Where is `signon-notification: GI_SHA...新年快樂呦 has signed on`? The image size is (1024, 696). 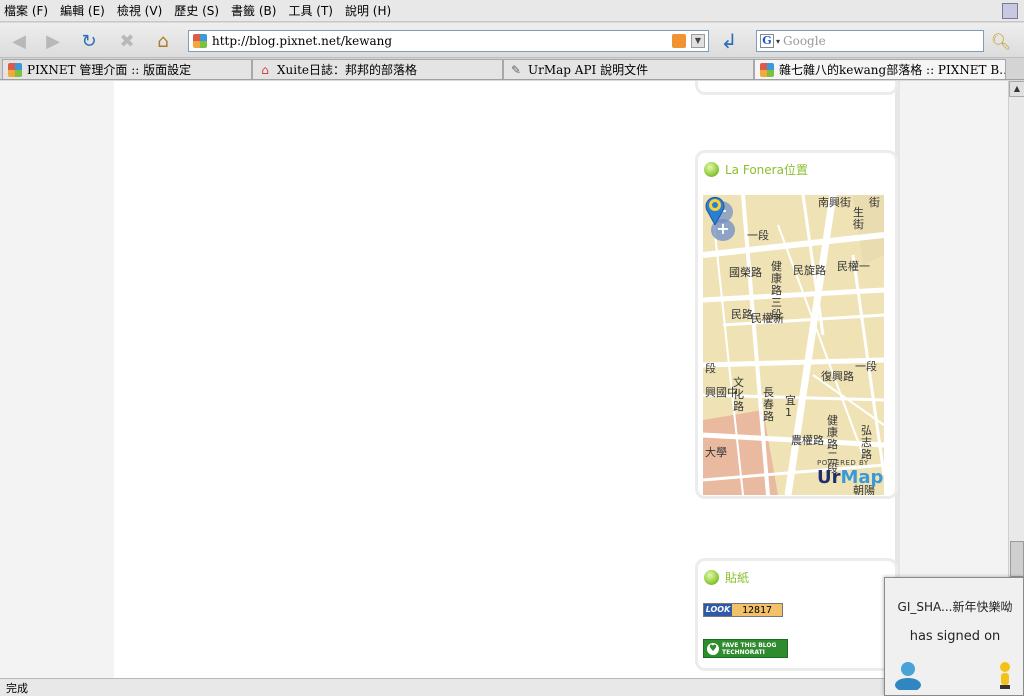 signon-notification: GI_SHA...新年快樂呦 has signed on is located at coordinates (954, 636).